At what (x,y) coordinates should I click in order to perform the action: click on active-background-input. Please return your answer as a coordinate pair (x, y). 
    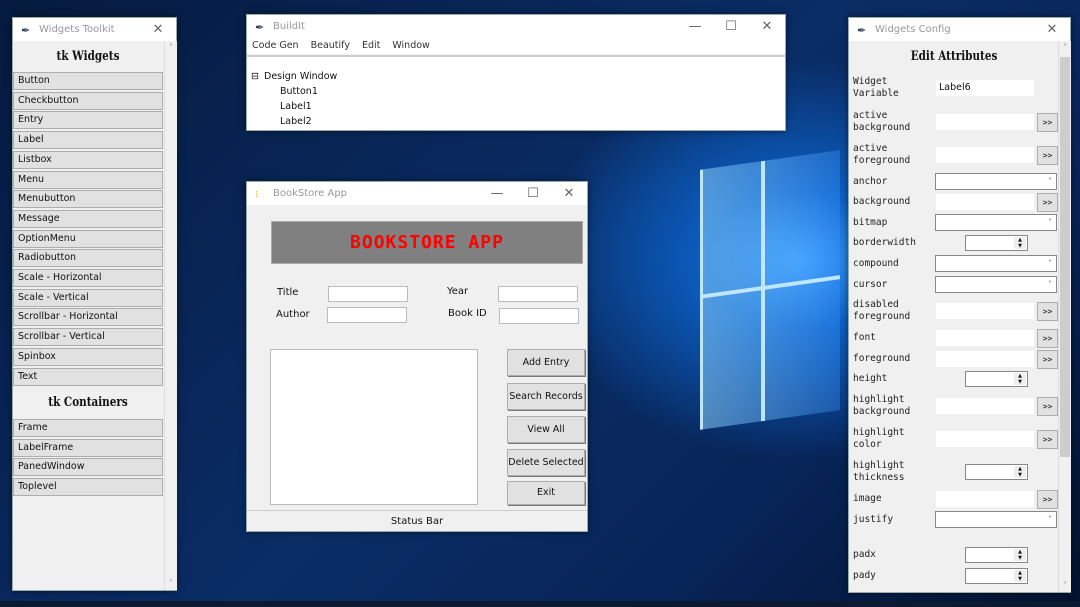
    Looking at the image, I should click on (985, 122).